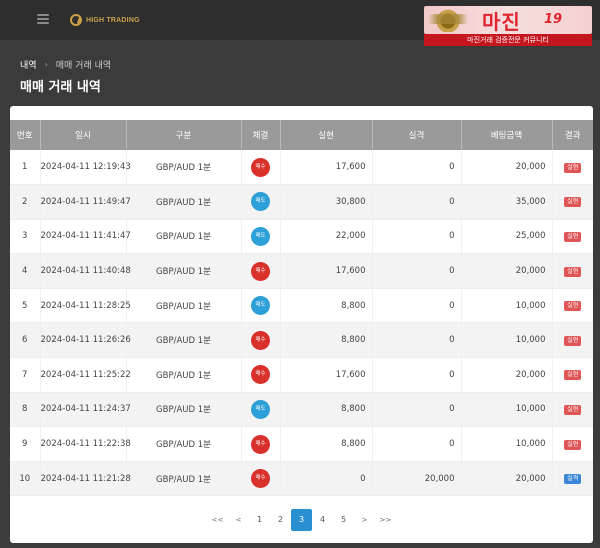 The width and height of the screenshot is (600, 548). What do you see at coordinates (508, 26) in the screenshot?
I see `watermark-logo: 마진 19 마진거래 검증전문 커뮤니티` at bounding box center [508, 26].